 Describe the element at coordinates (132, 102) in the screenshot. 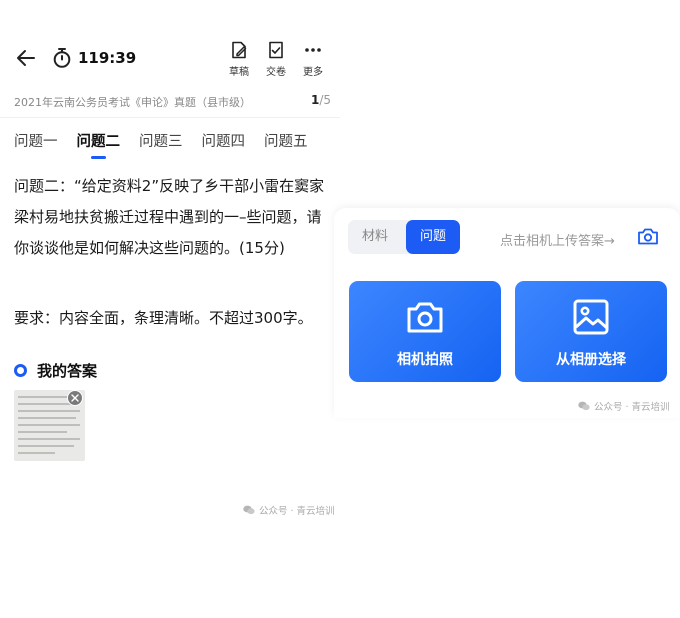

I see `exam-title: 2021年云南公务员考试《申论》真题（县市级）` at that location.